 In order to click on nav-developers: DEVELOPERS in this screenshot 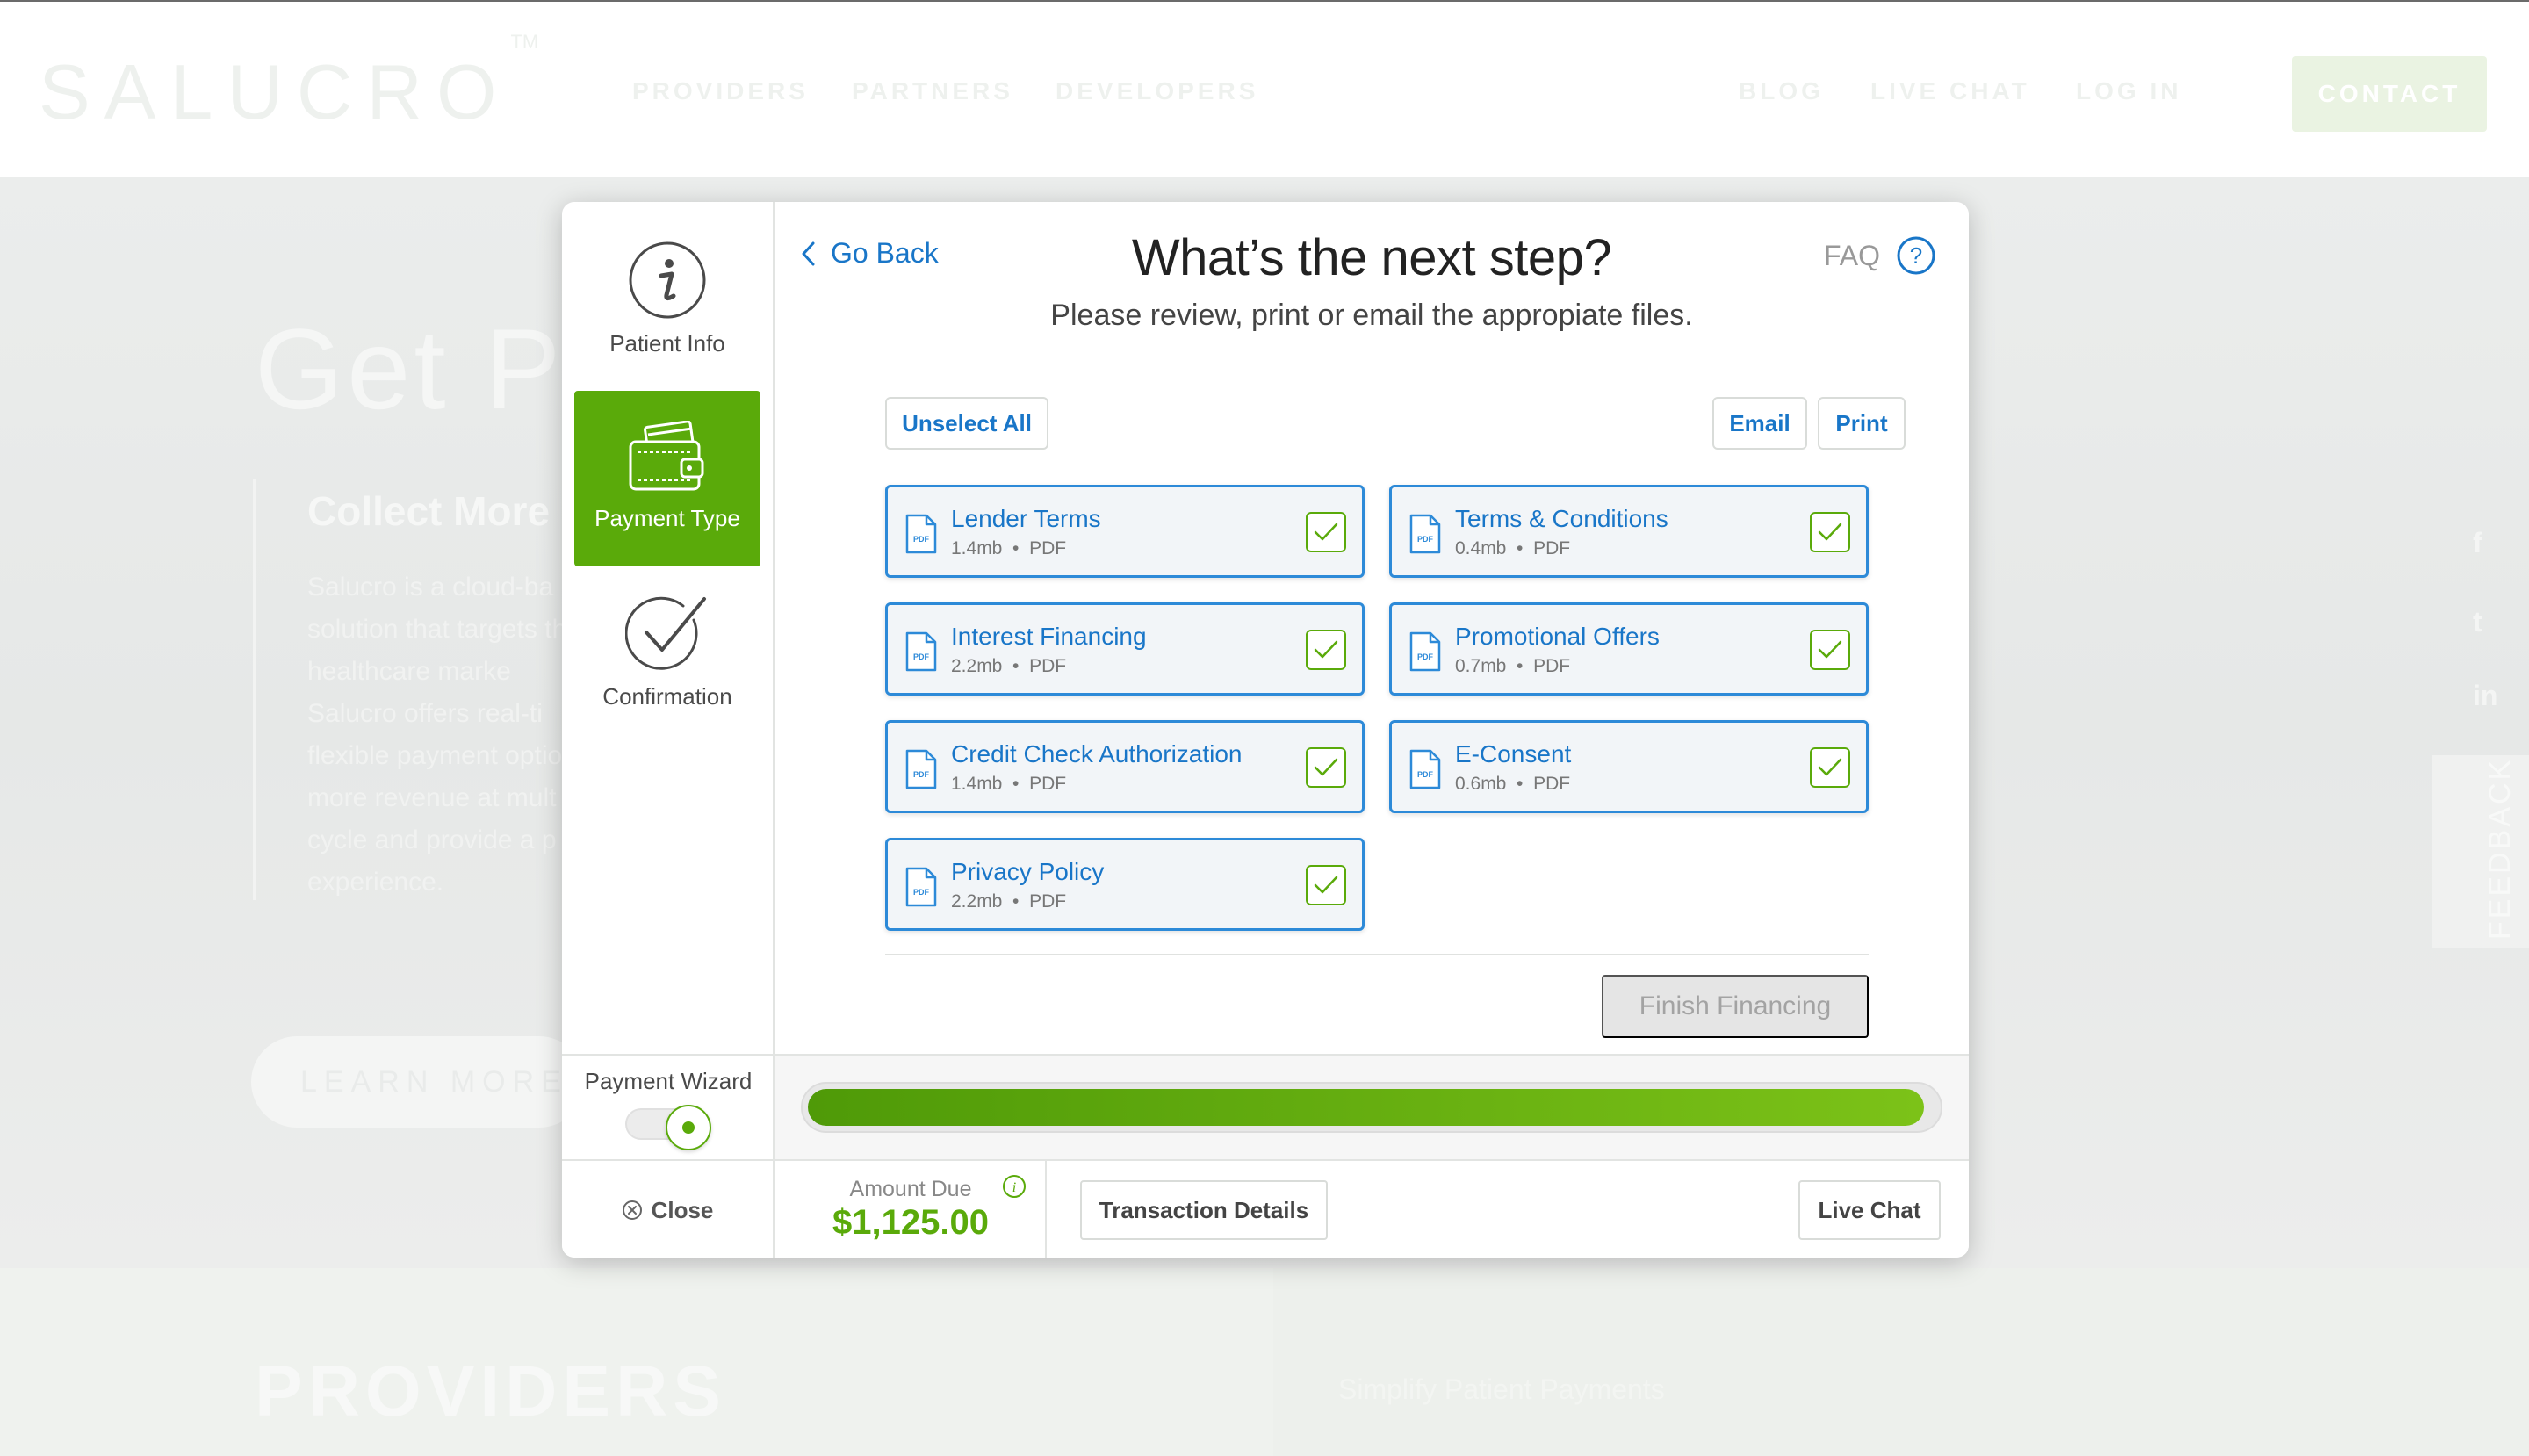, I will do `click(1157, 91)`.